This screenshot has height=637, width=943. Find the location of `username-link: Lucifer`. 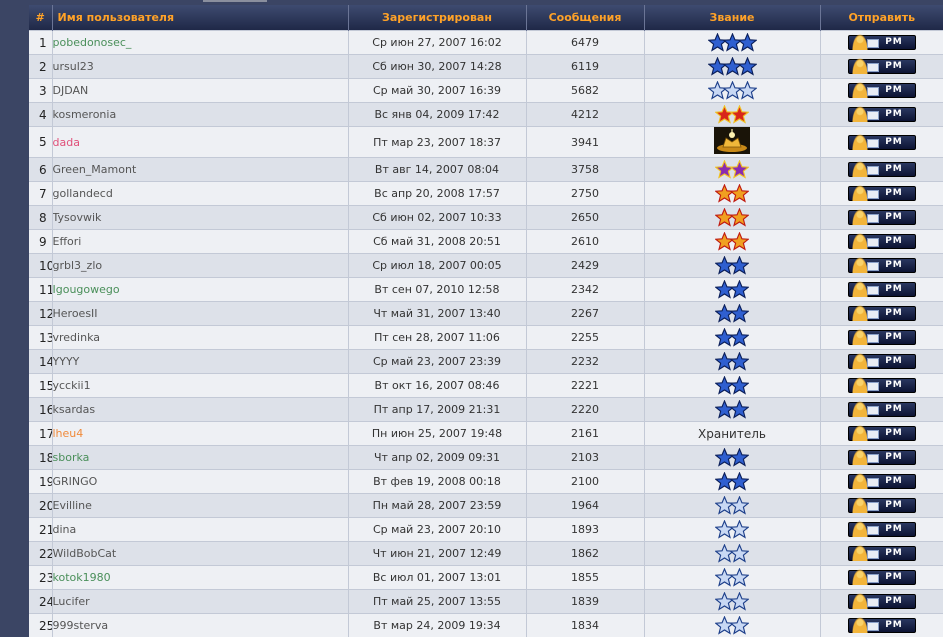

username-link: Lucifer is located at coordinates (71, 601).